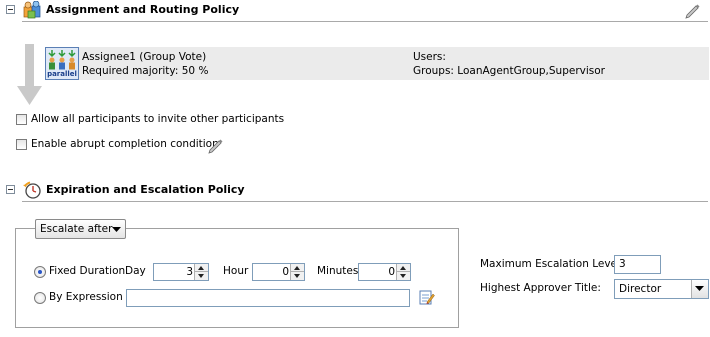  I want to click on participant-name: Assignee1 (Group Vote), so click(144, 57).